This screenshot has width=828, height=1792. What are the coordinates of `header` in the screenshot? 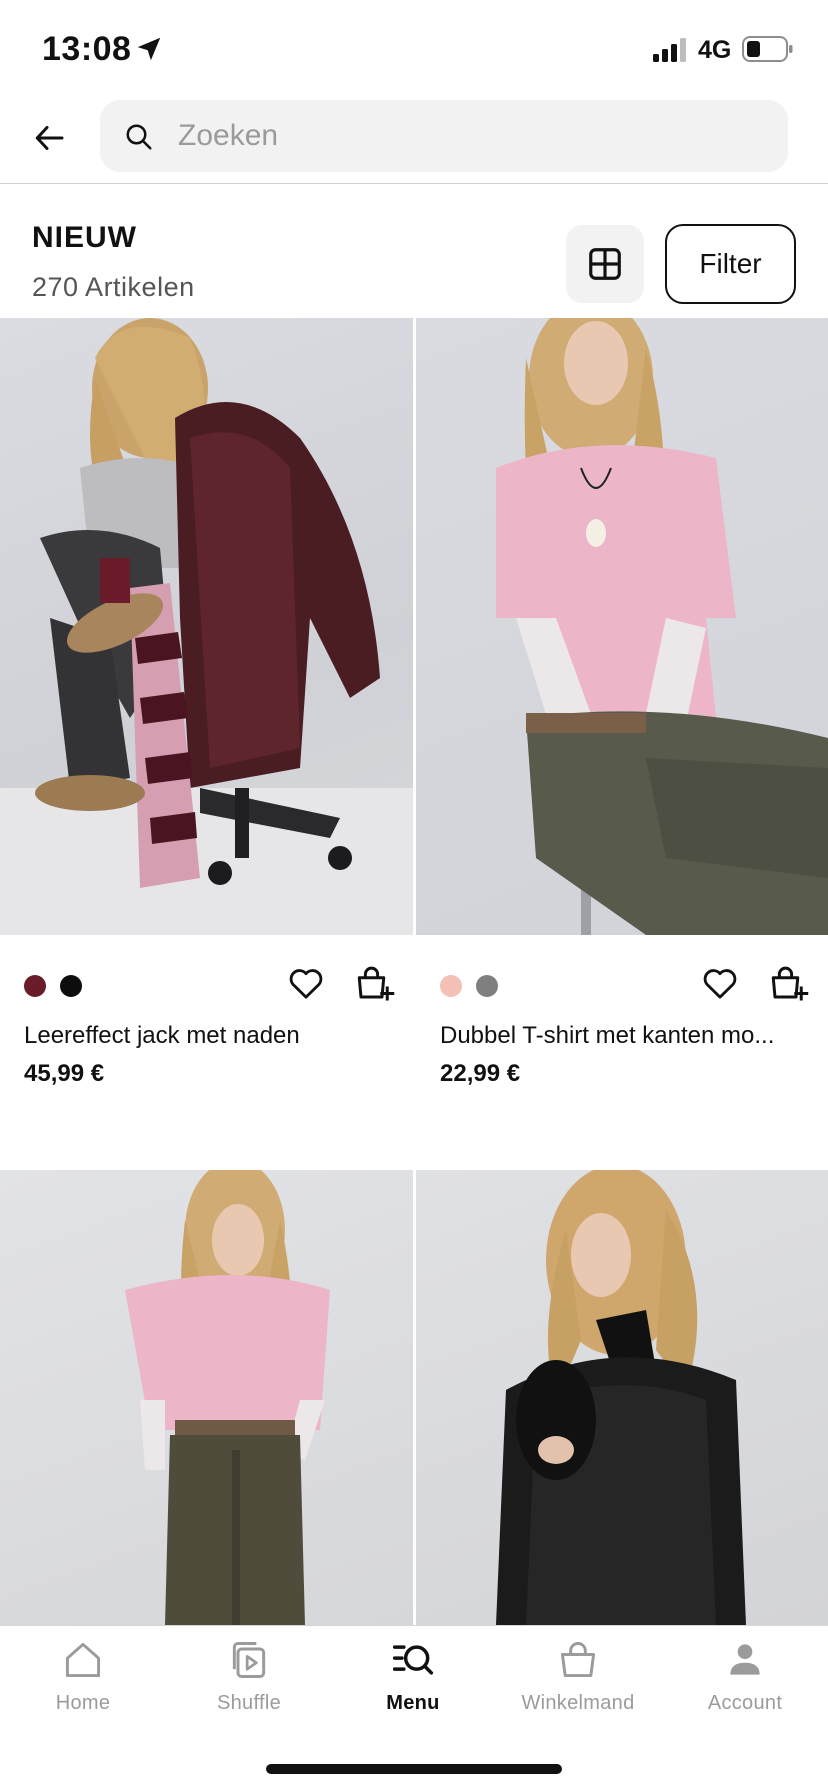 It's located at (414, 140).